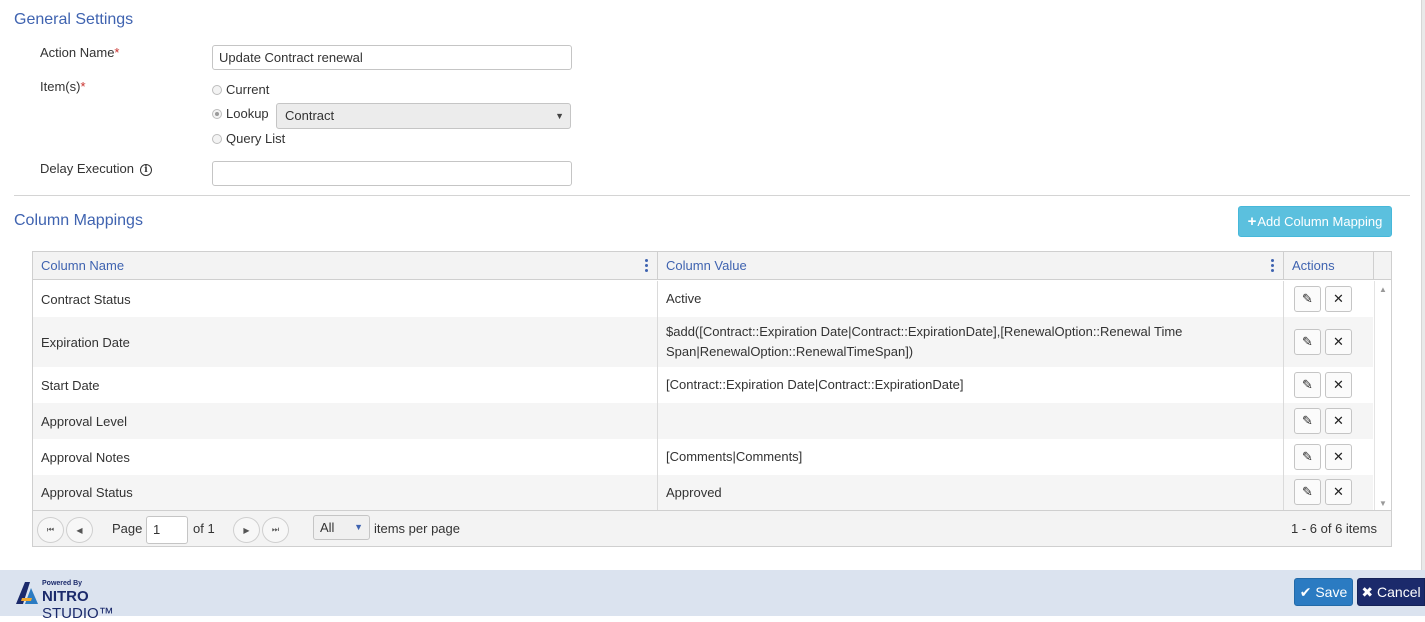  Describe the element at coordinates (1399, 592) in the screenshot. I see `cancel-label: Cancel` at that location.